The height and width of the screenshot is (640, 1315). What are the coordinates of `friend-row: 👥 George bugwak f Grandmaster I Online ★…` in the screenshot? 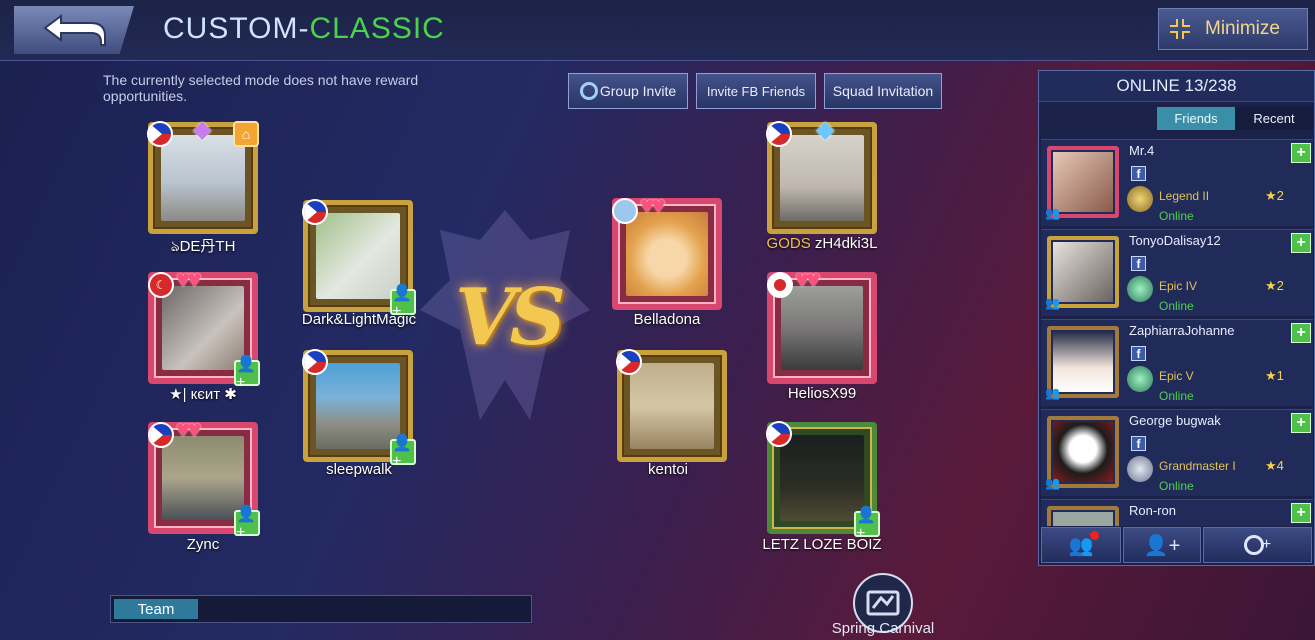 It's located at (1177, 452).